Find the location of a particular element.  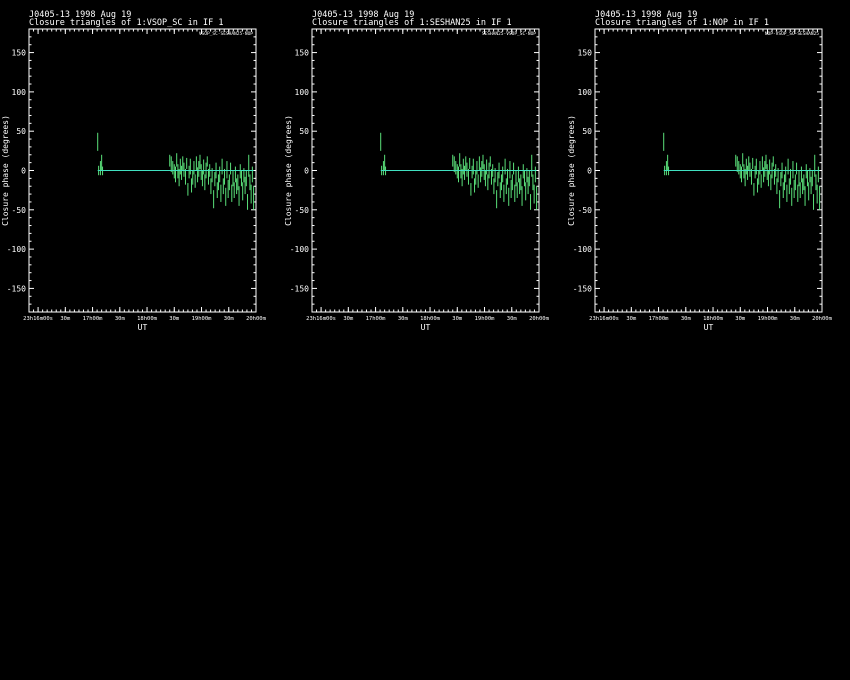

triangle-label: NOP-VSOP_SC-SESHAN25 is located at coordinates (792, 34).